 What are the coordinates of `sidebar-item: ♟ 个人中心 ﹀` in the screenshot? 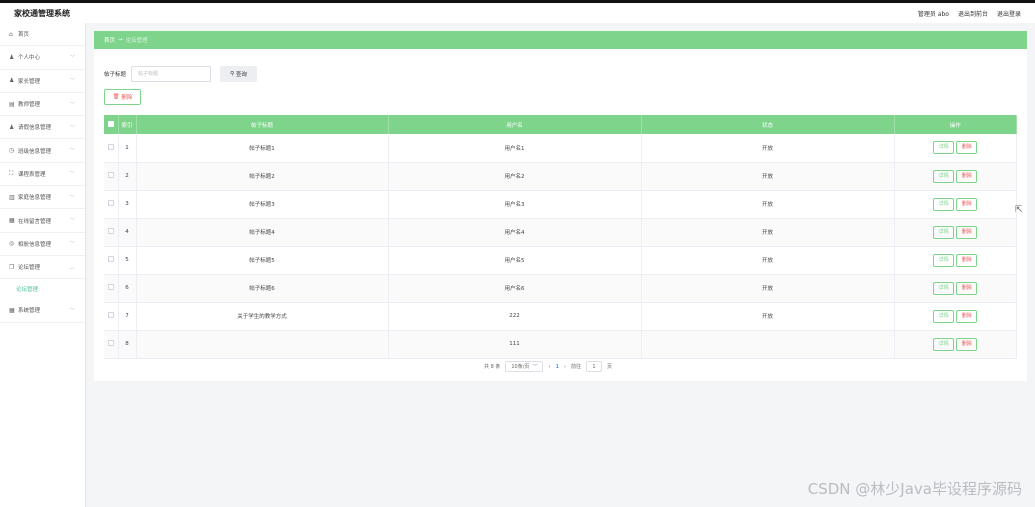 It's located at (42, 58).